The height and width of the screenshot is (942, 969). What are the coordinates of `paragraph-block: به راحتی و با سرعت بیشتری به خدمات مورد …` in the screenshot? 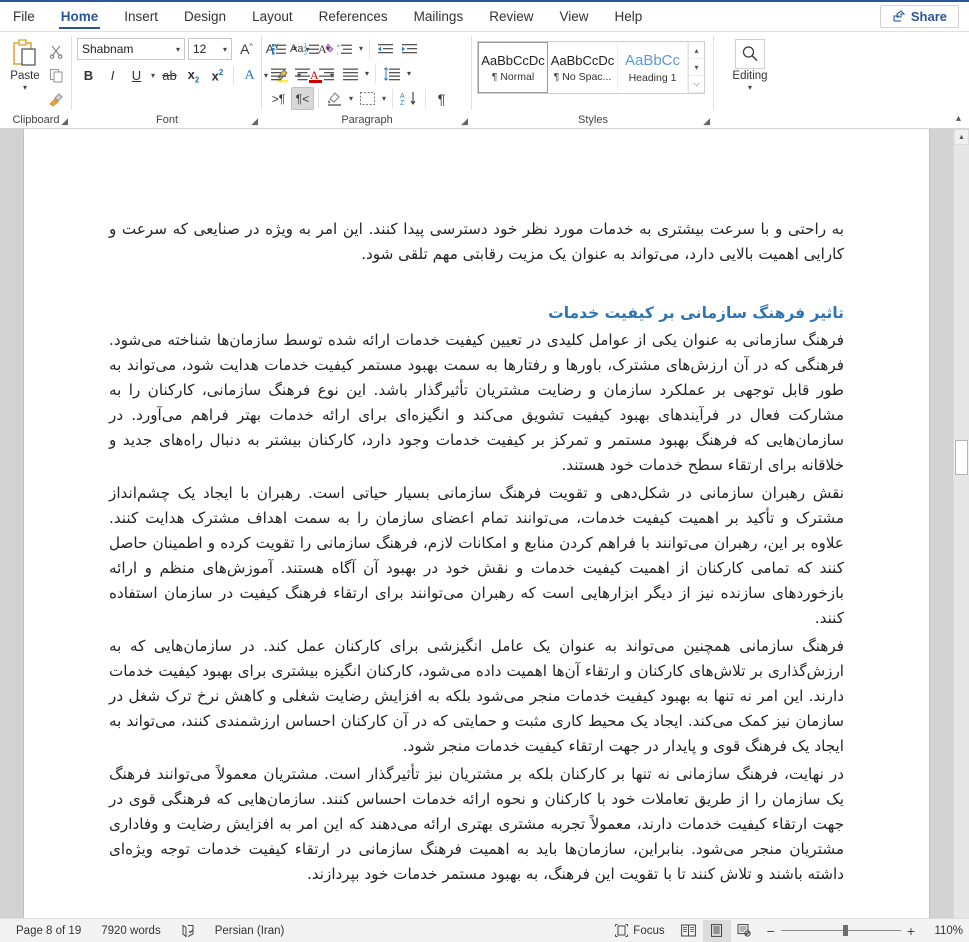 It's located at (476, 242).